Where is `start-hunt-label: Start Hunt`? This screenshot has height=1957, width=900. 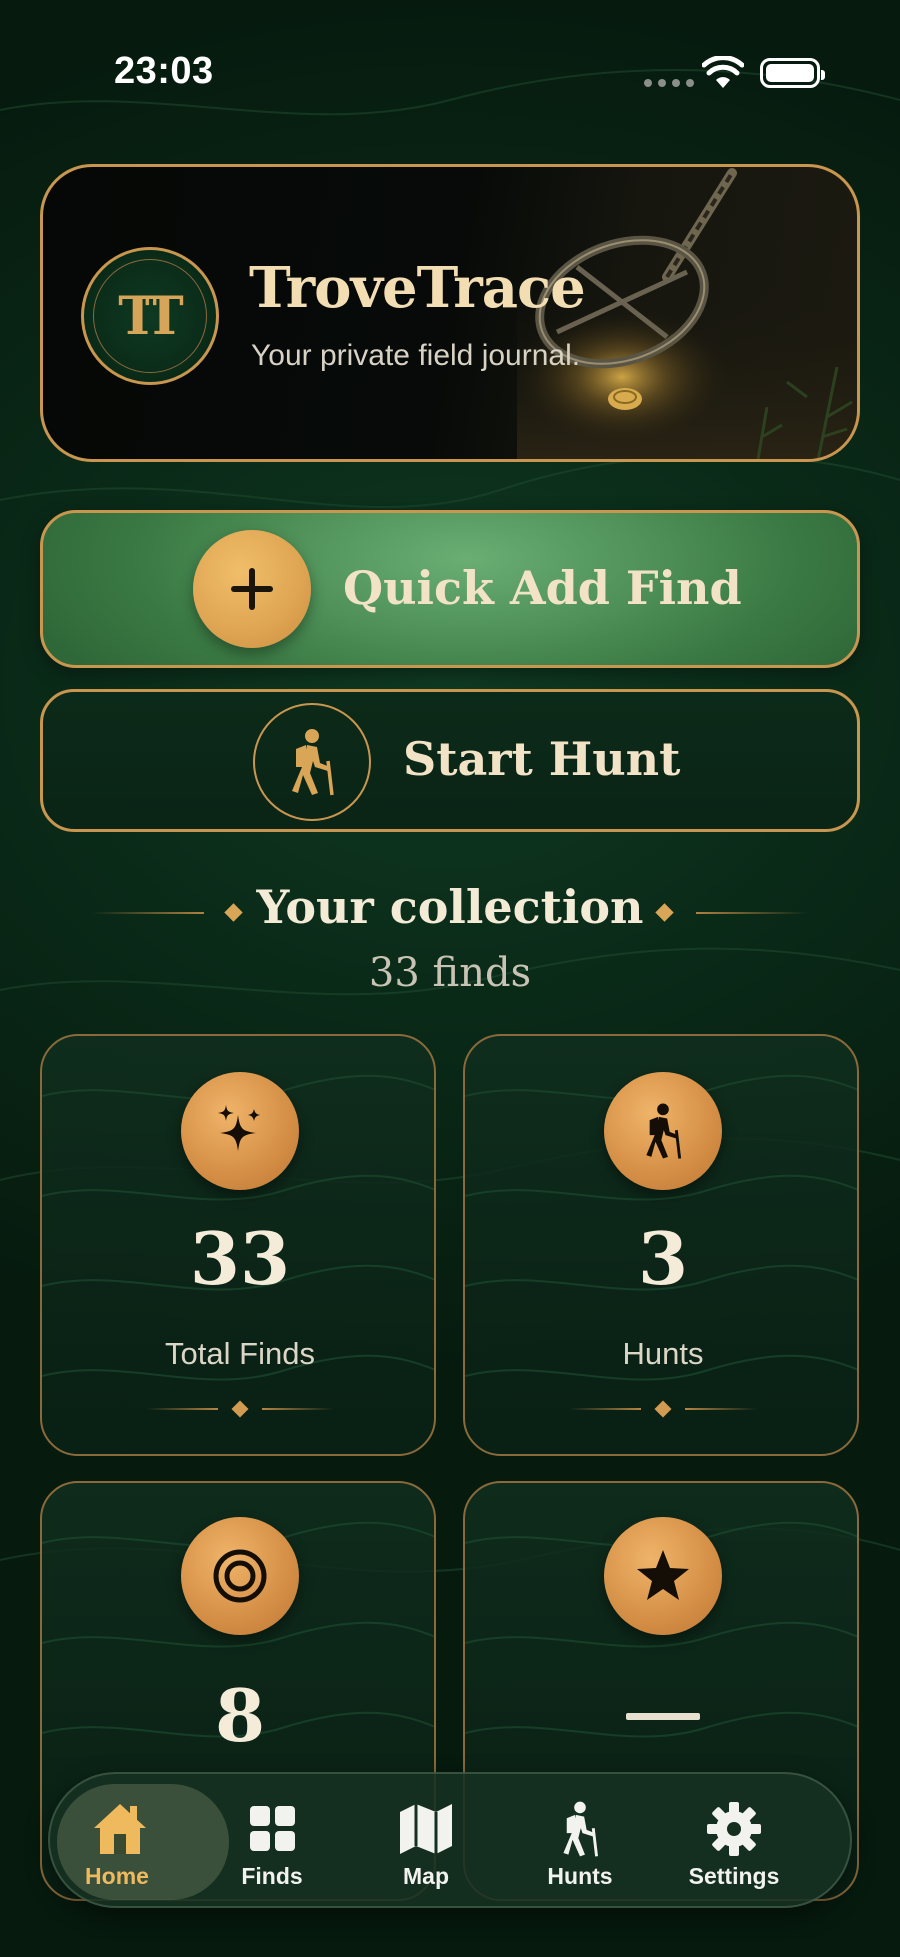 start-hunt-label: Start Hunt is located at coordinates (542, 759).